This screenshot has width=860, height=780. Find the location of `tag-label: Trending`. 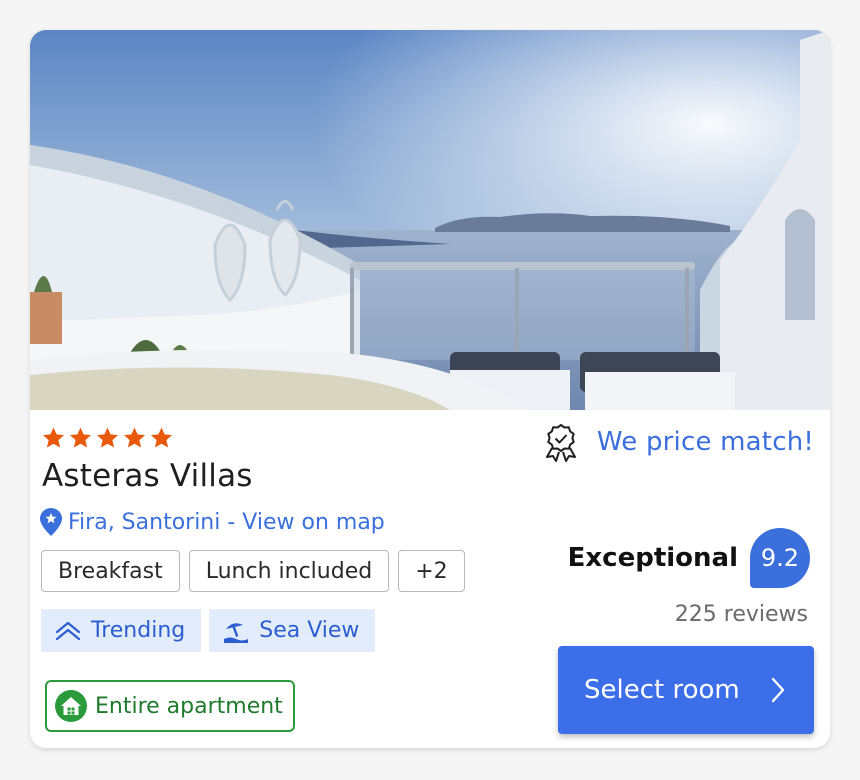

tag-label: Trending is located at coordinates (138, 630).